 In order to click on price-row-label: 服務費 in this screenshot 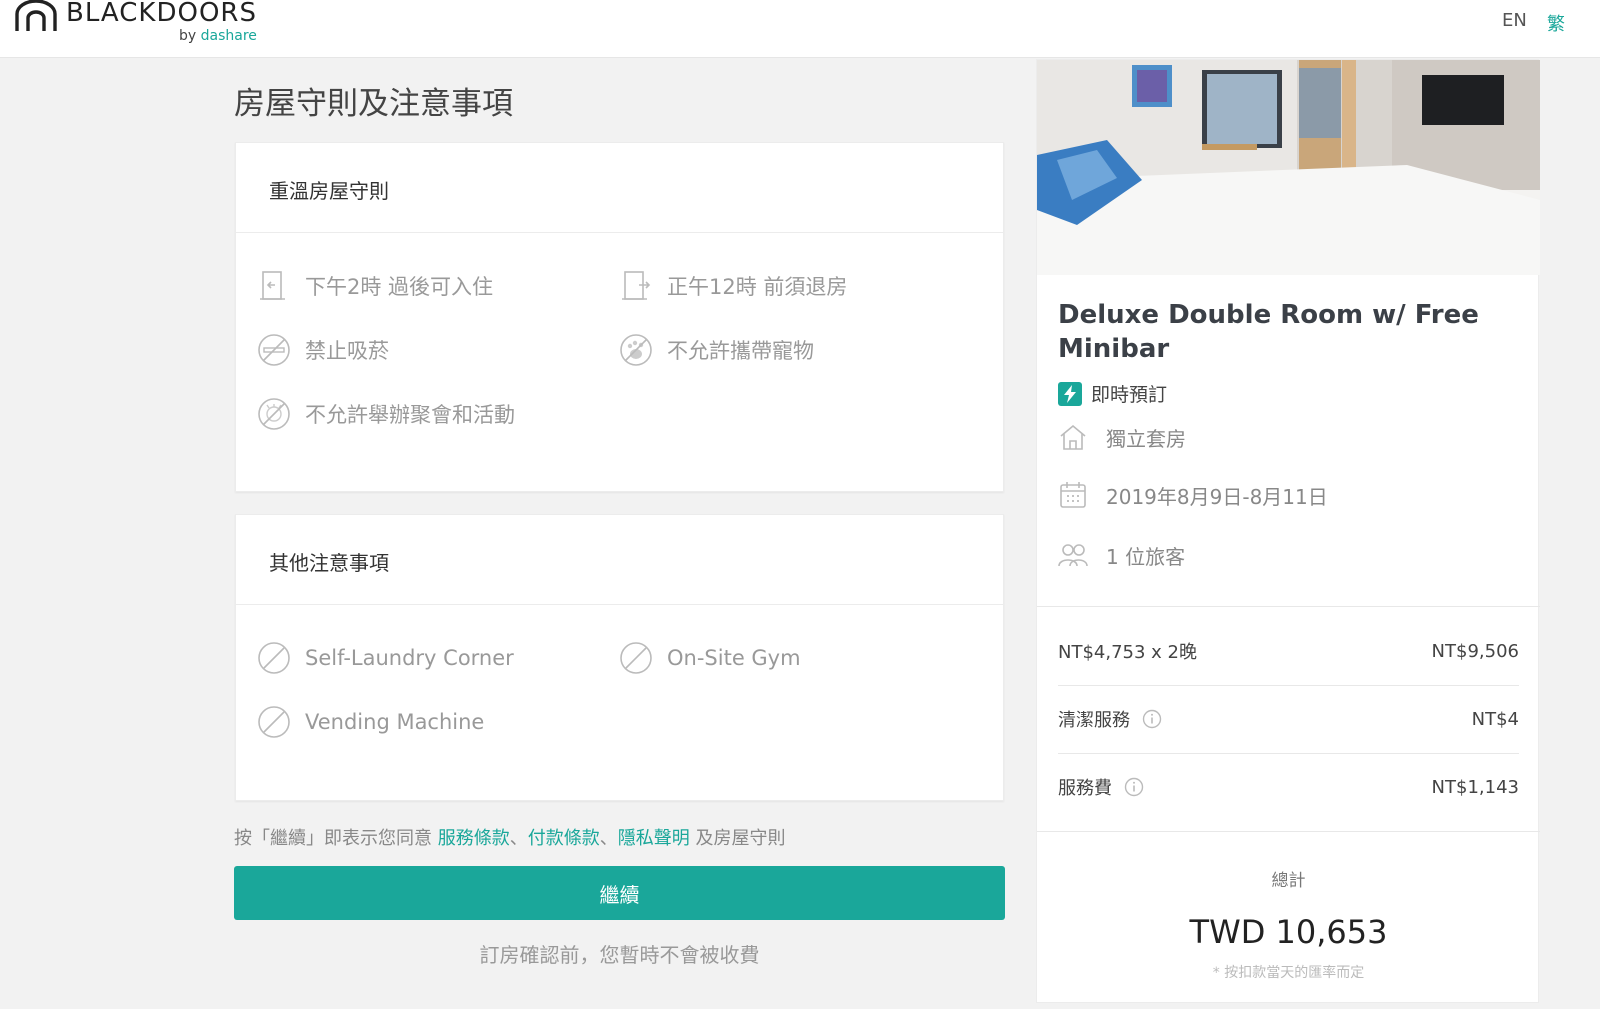, I will do `click(1085, 788)`.